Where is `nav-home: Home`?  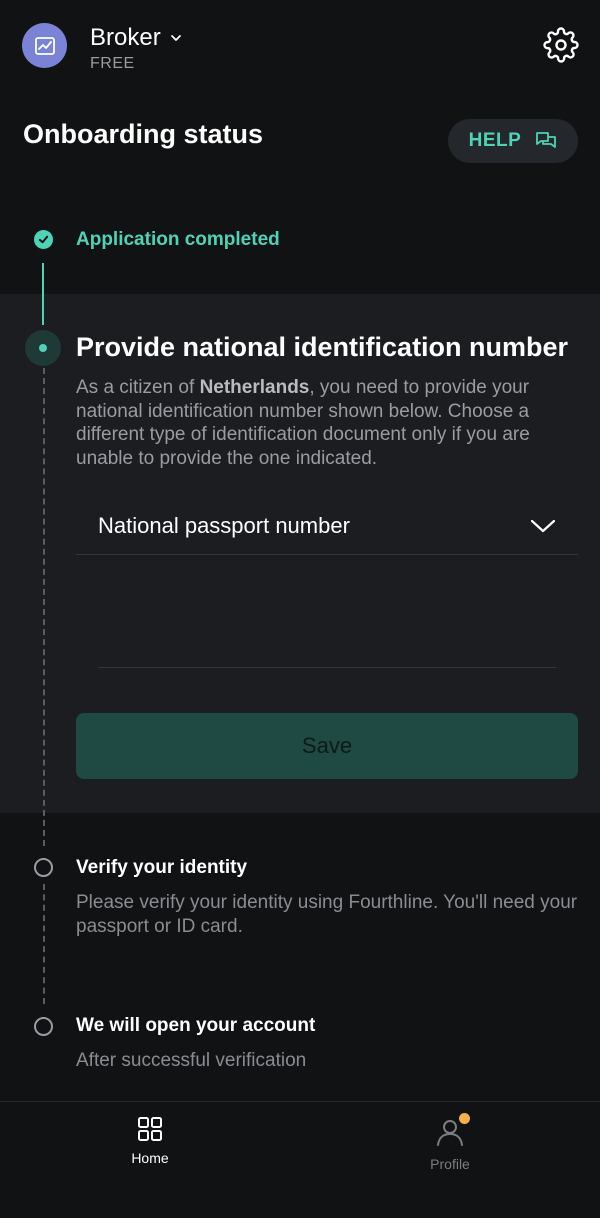 nav-home: Home is located at coordinates (150, 1141).